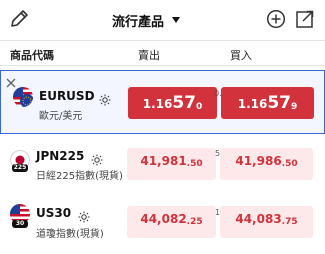 The height and width of the screenshot is (254, 325). I want to click on price-sup: 9, so click(294, 107).